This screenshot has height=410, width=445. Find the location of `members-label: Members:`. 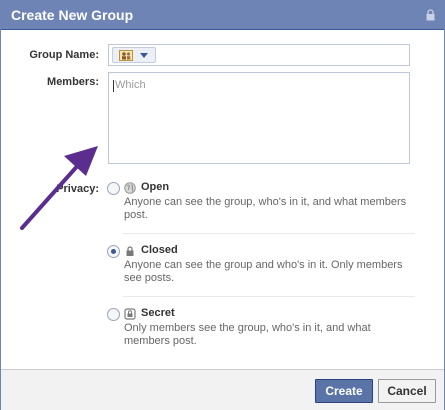

members-label: Members: is located at coordinates (73, 82).